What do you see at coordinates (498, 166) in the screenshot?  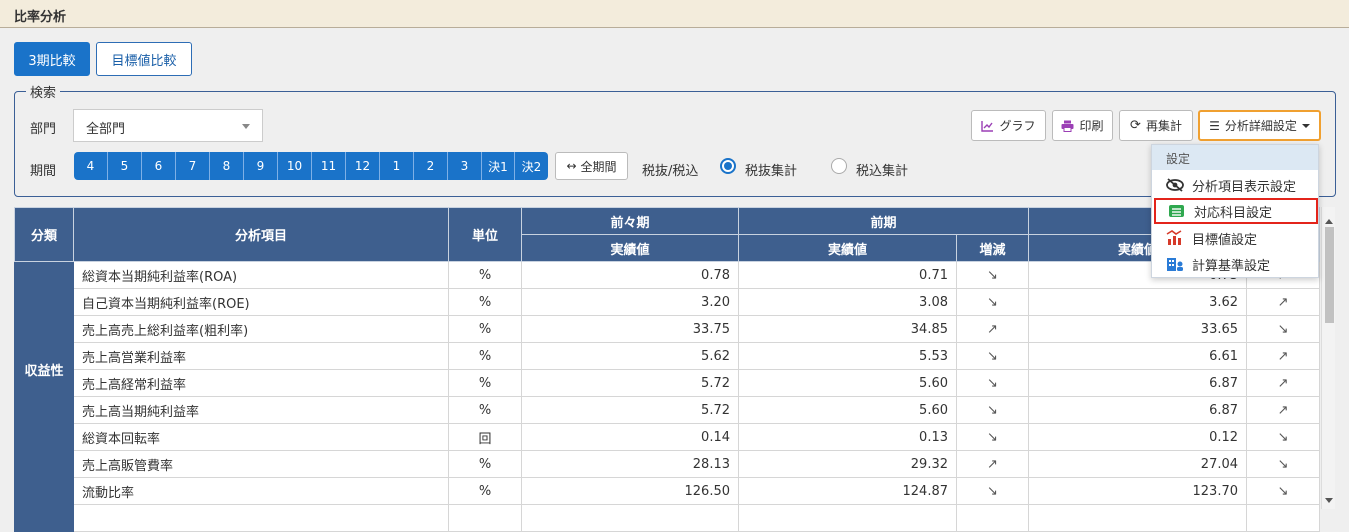 I see `period-button: 決1` at bounding box center [498, 166].